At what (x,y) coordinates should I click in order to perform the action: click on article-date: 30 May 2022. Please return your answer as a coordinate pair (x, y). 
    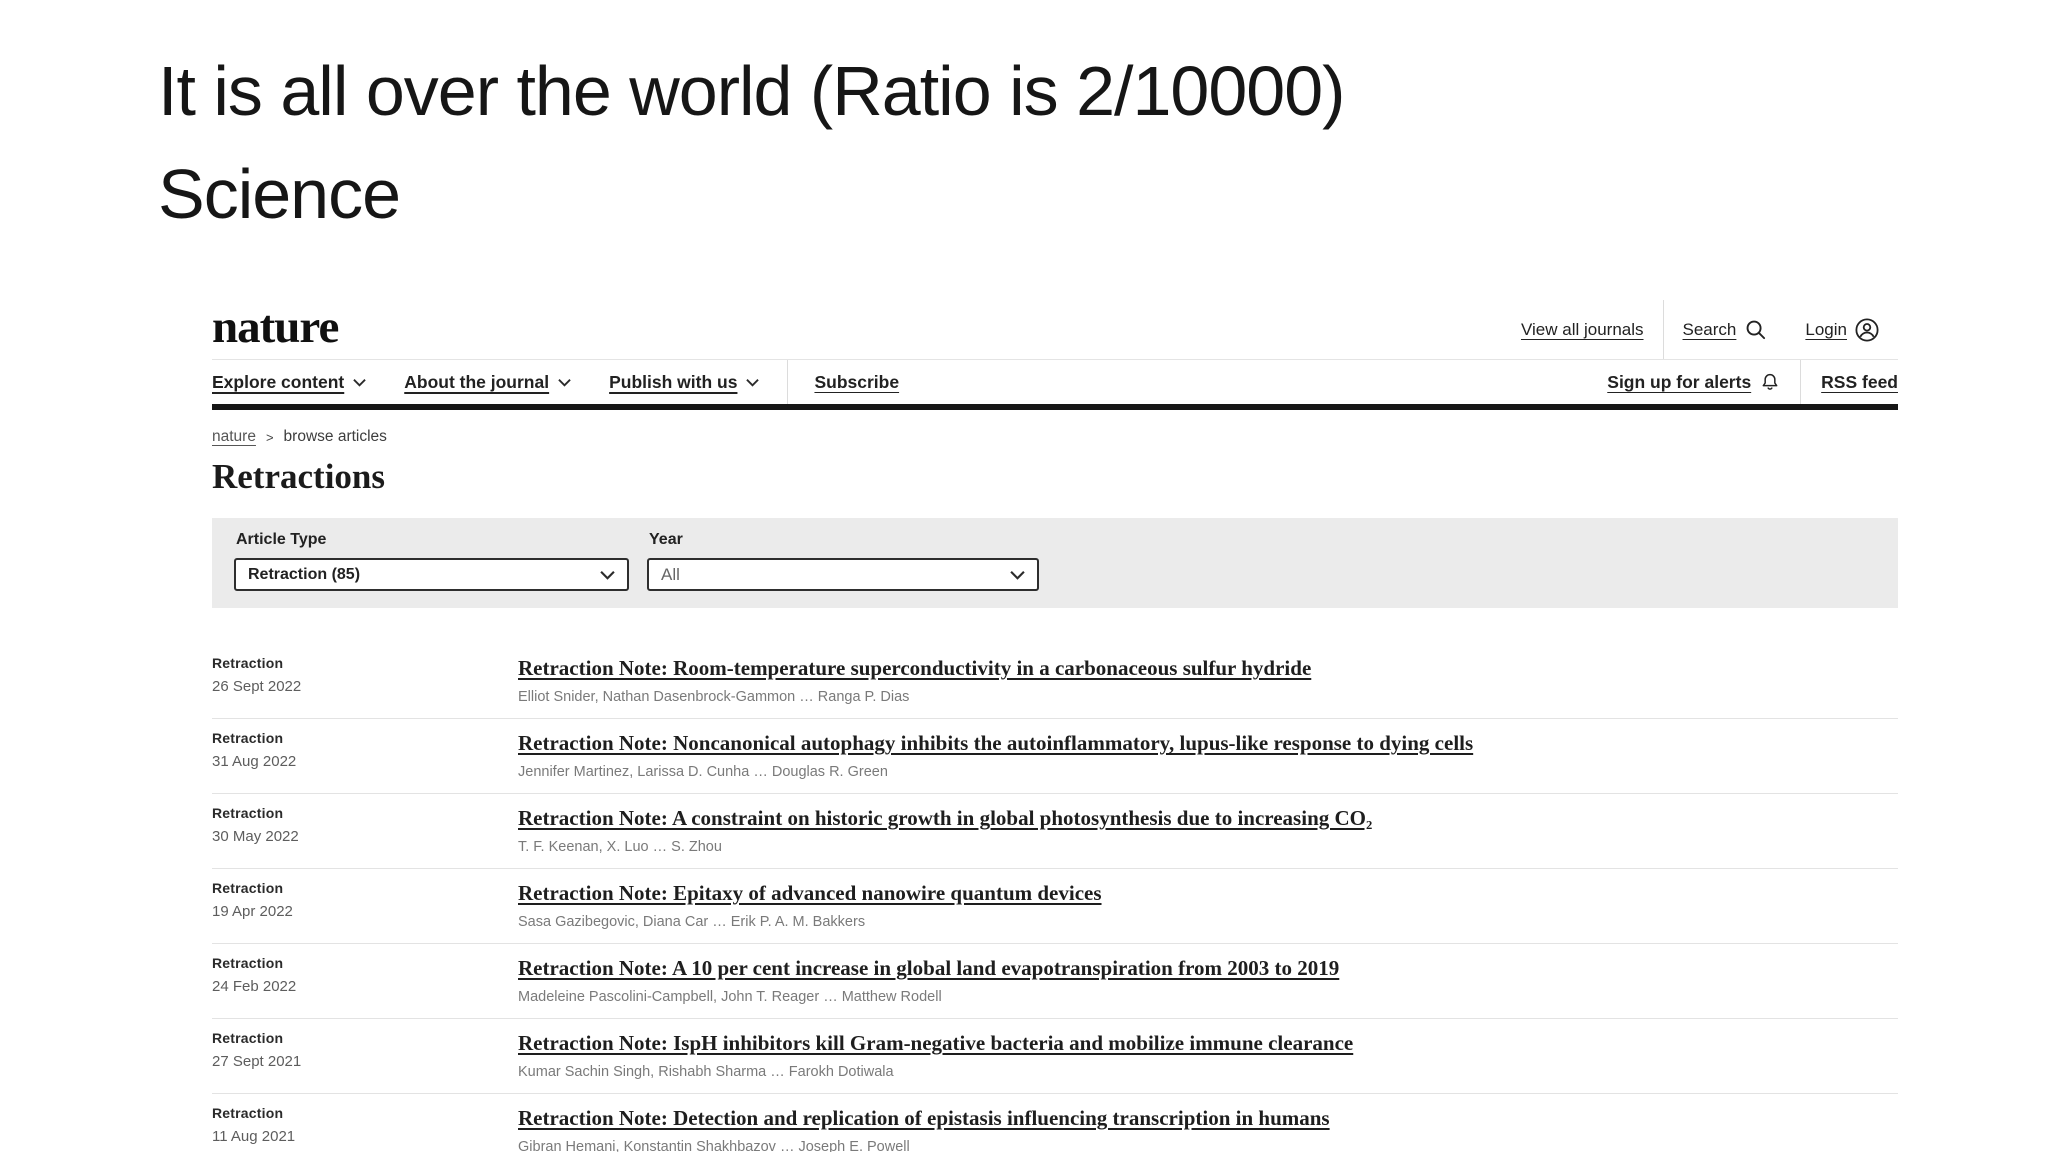
    Looking at the image, I should click on (255, 836).